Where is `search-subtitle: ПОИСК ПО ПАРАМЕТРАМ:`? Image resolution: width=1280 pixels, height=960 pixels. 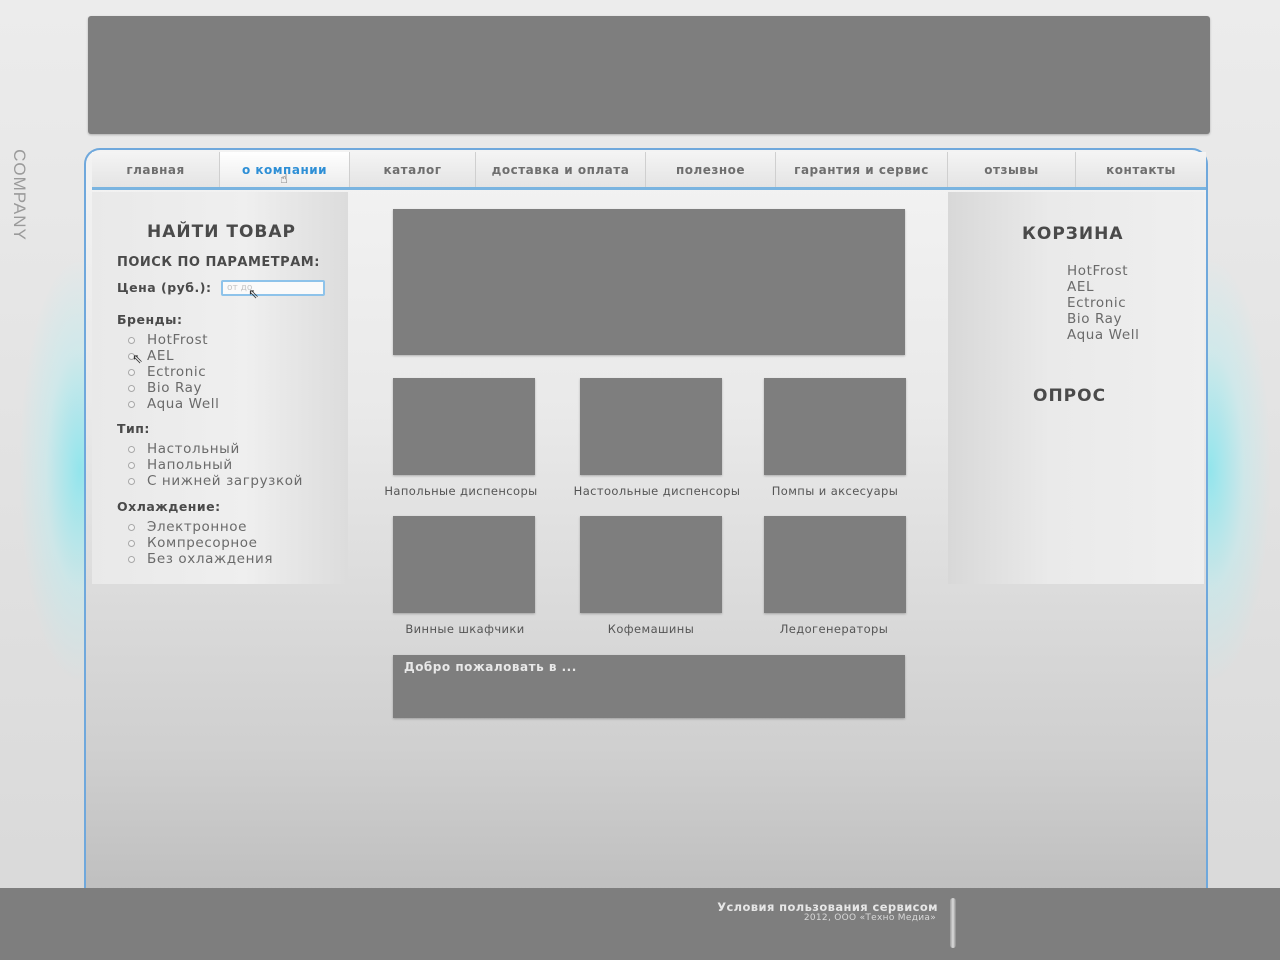 search-subtitle: ПОИСК ПО ПАРАМЕТРАМ: is located at coordinates (218, 262).